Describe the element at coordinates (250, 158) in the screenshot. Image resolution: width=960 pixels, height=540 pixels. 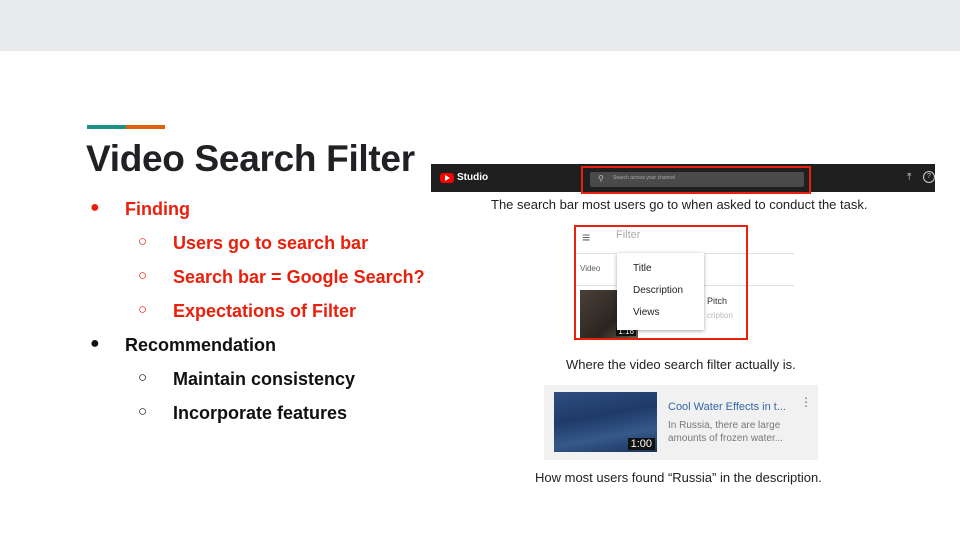
I see `slide-title: Video Search Filter` at that location.